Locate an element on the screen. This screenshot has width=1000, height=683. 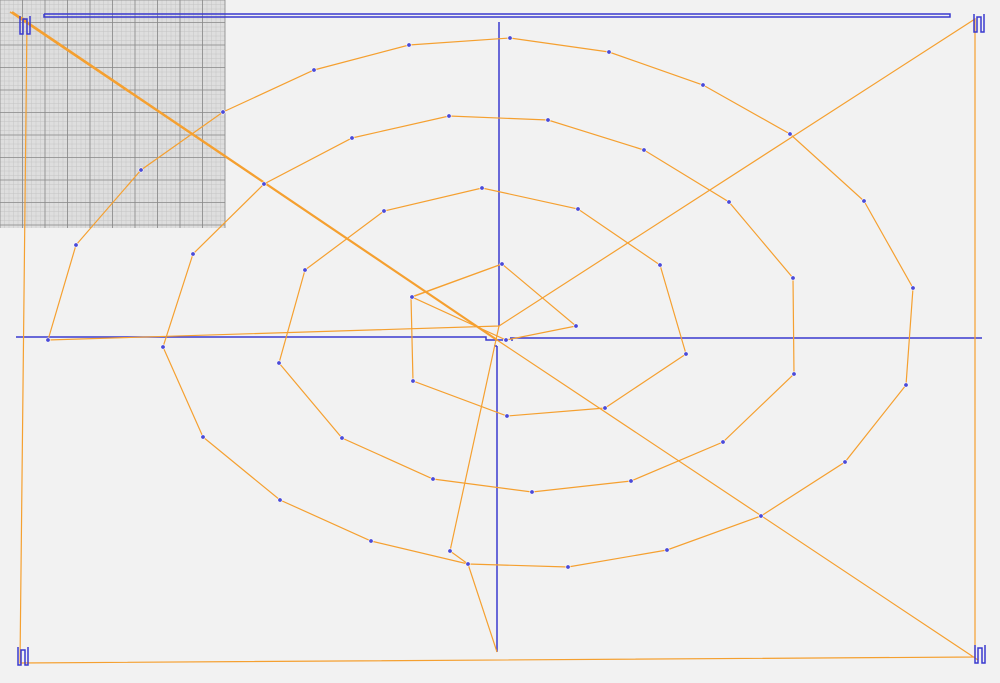
grid-panel is located at coordinates (113, 114).